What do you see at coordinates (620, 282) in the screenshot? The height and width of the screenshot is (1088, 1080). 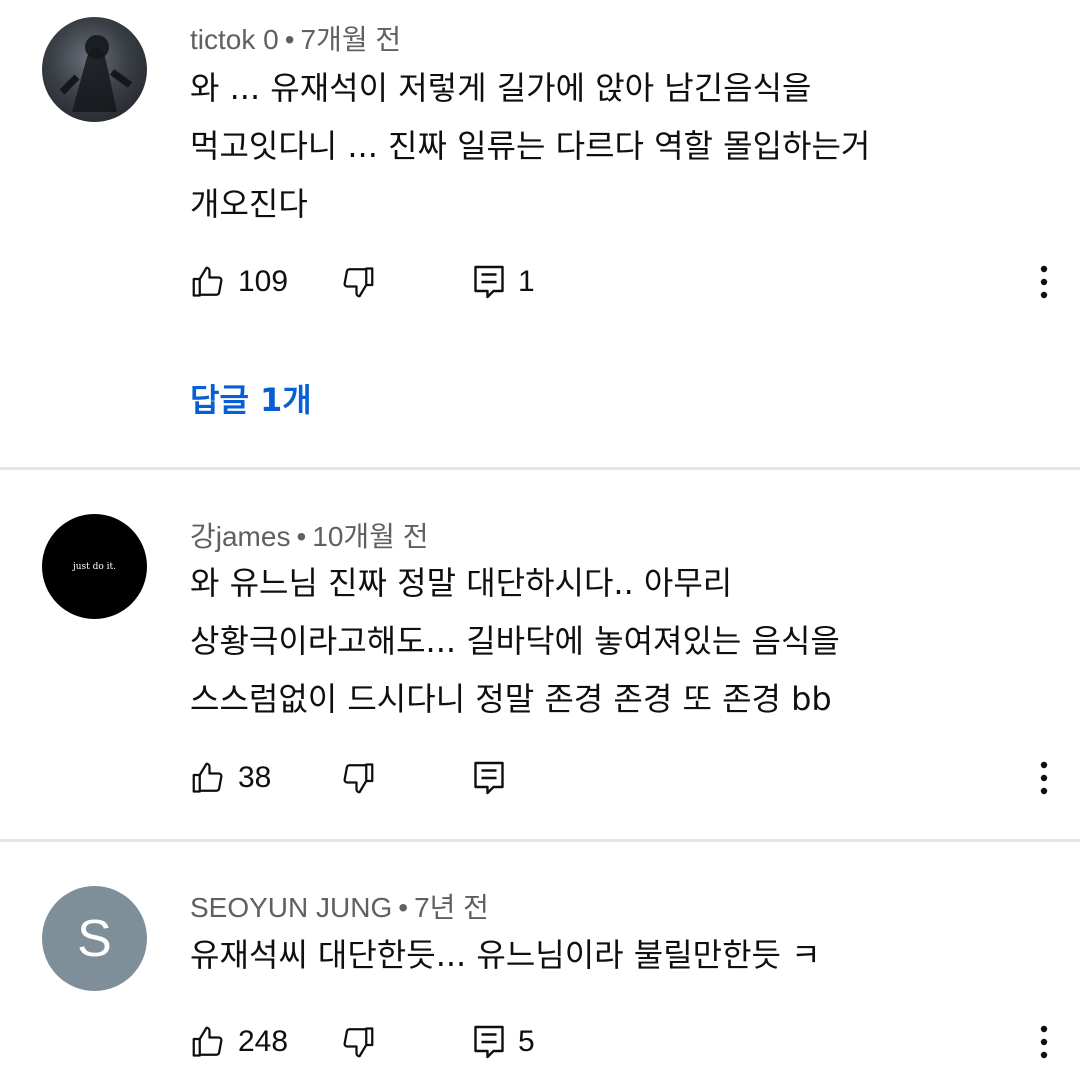 I see `comment-actions: 109 1` at bounding box center [620, 282].